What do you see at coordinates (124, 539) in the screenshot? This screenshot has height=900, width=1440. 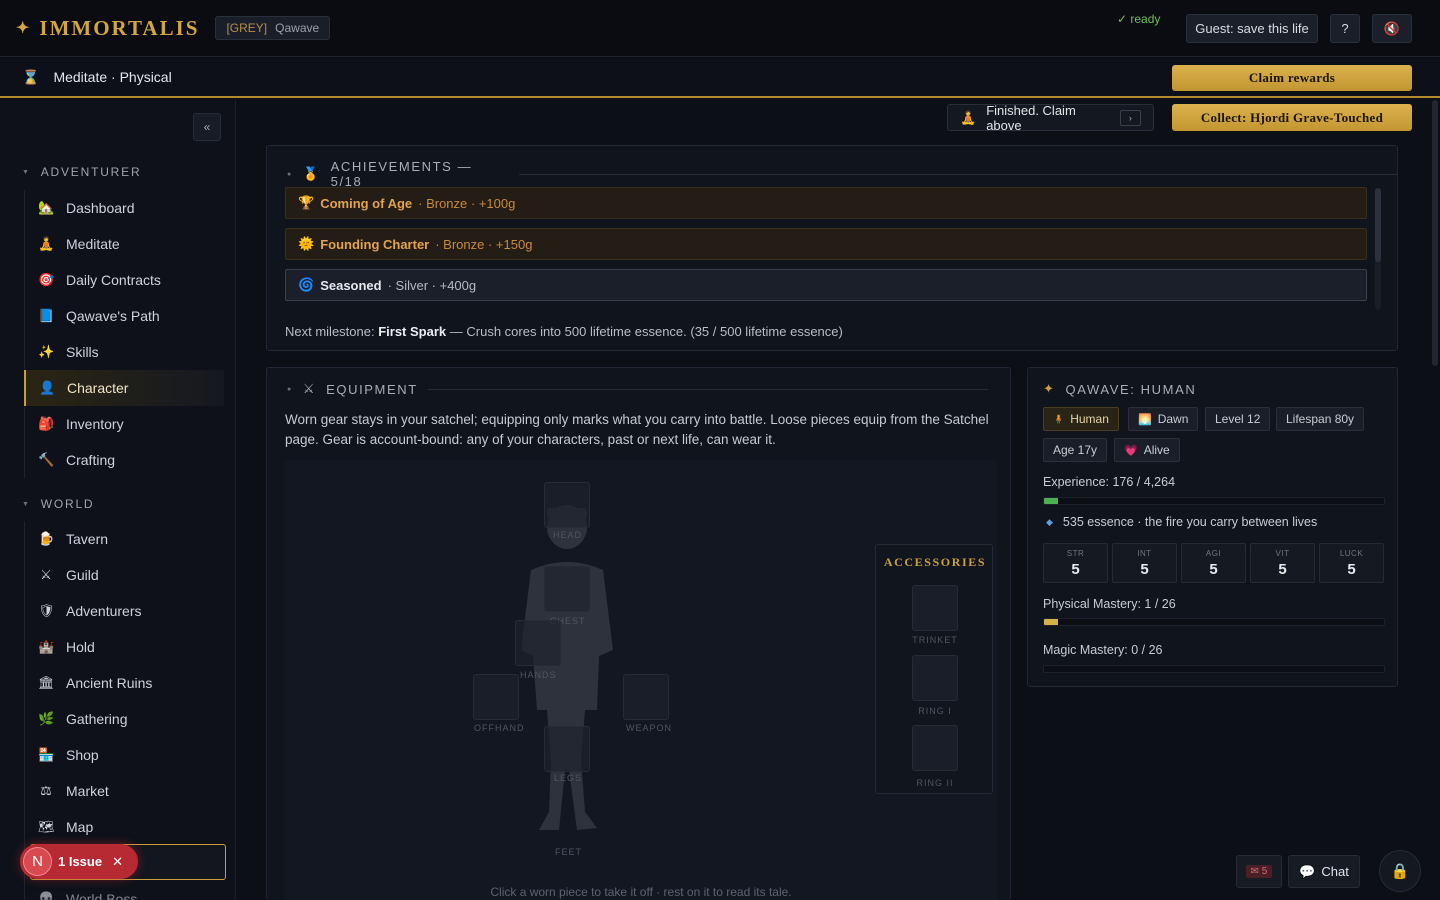 I see `sidebar-item-tavern: 🍺 Tavern` at bounding box center [124, 539].